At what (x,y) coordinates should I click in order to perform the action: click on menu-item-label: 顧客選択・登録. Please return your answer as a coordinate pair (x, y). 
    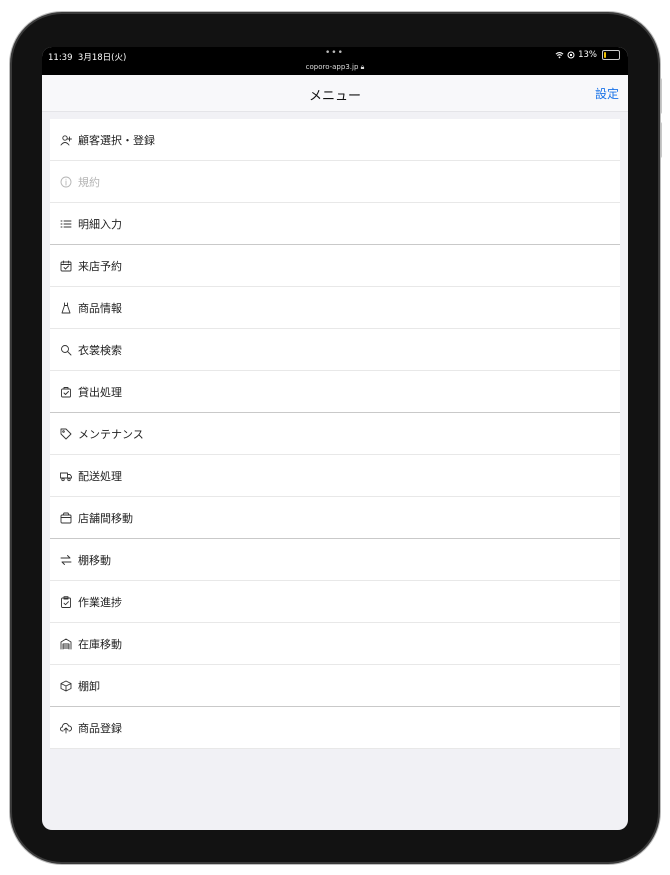
    Looking at the image, I should click on (116, 140).